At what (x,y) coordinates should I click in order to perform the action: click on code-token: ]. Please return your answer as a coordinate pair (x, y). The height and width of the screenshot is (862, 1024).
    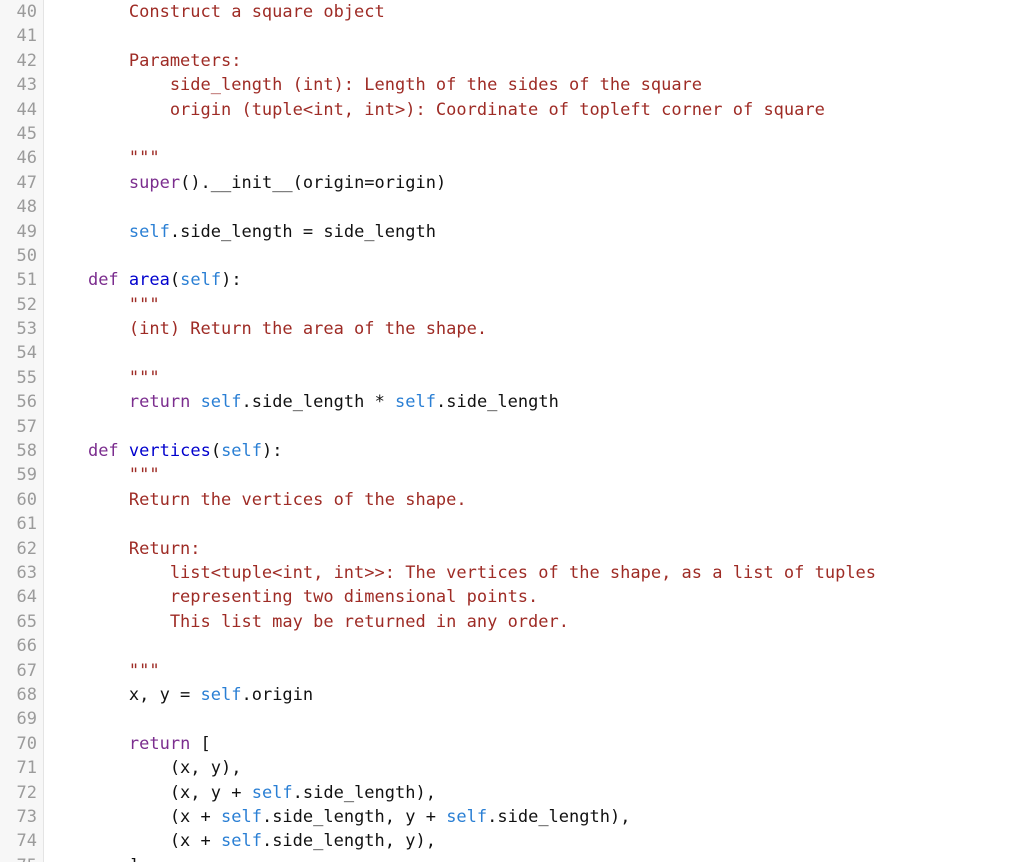
    Looking at the image, I should click on (93, 859).